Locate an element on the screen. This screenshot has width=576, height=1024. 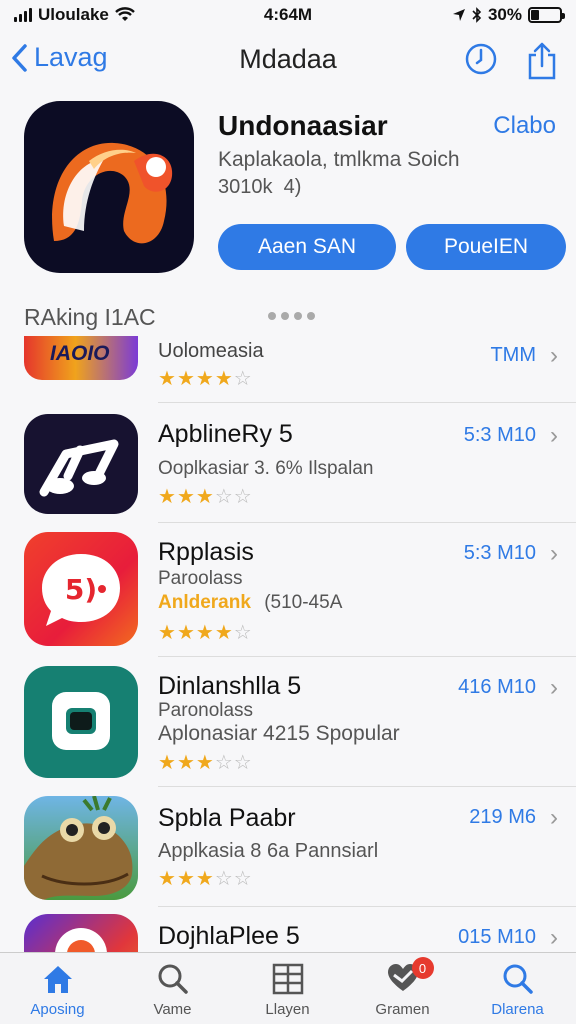
app-title: Rpplasis is located at coordinates (206, 552).